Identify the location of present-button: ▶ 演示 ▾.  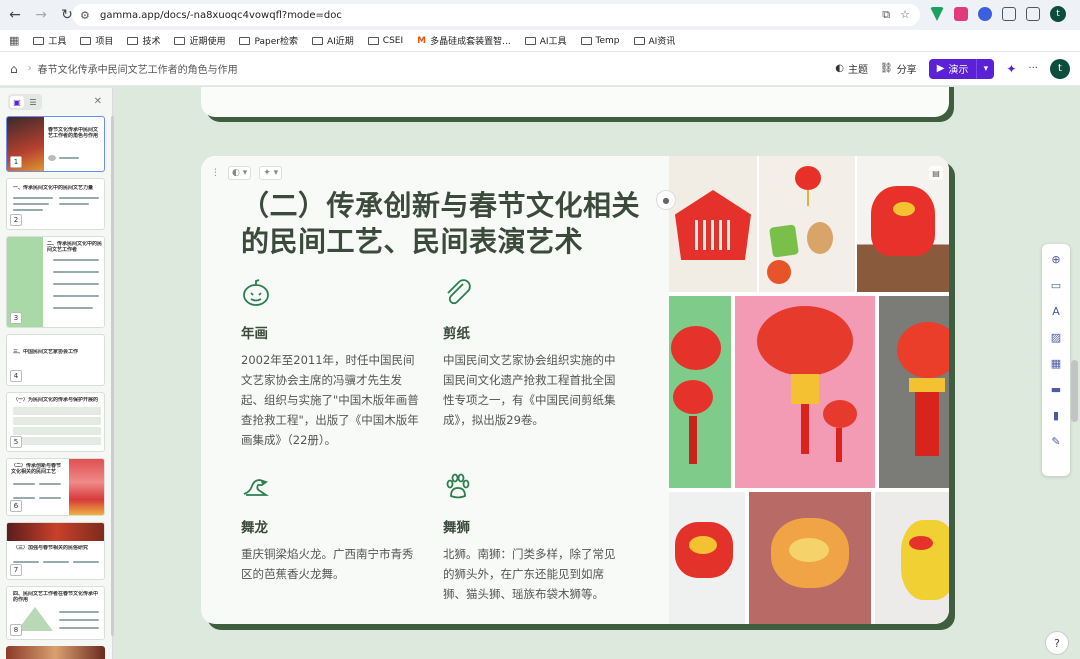
(961, 68).